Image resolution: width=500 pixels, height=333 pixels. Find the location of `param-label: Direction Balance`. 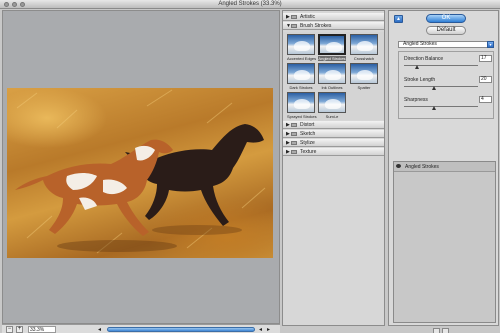

param-label: Direction Balance is located at coordinates (424, 59).